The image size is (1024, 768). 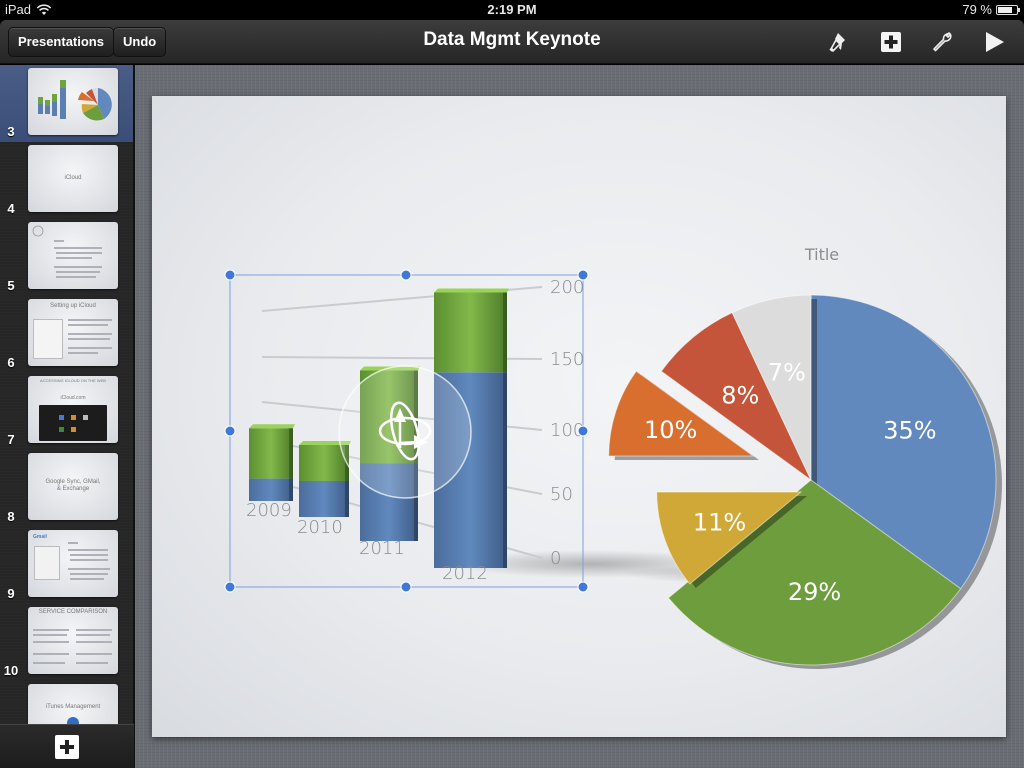 What do you see at coordinates (11, 362) in the screenshot?
I see `slide-number: 6` at bounding box center [11, 362].